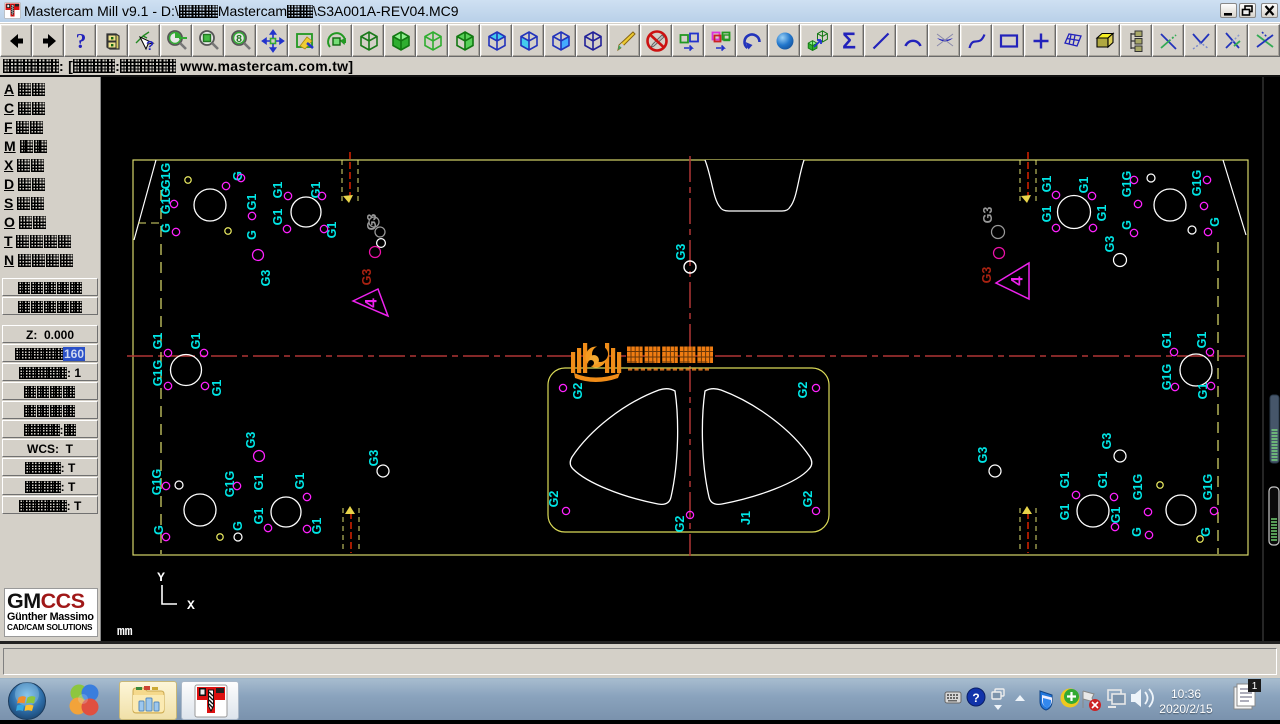 The height and width of the screenshot is (724, 1280). Describe the element at coordinates (125, 631) in the screenshot. I see `svg-text: mm` at that location.